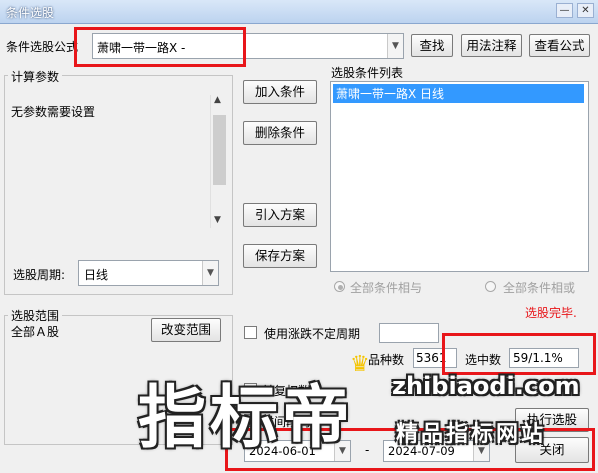 This screenshot has height=473, width=598. What do you see at coordinates (458, 93) in the screenshot?
I see `list-item: 萧啸一带一路X 日线` at bounding box center [458, 93].